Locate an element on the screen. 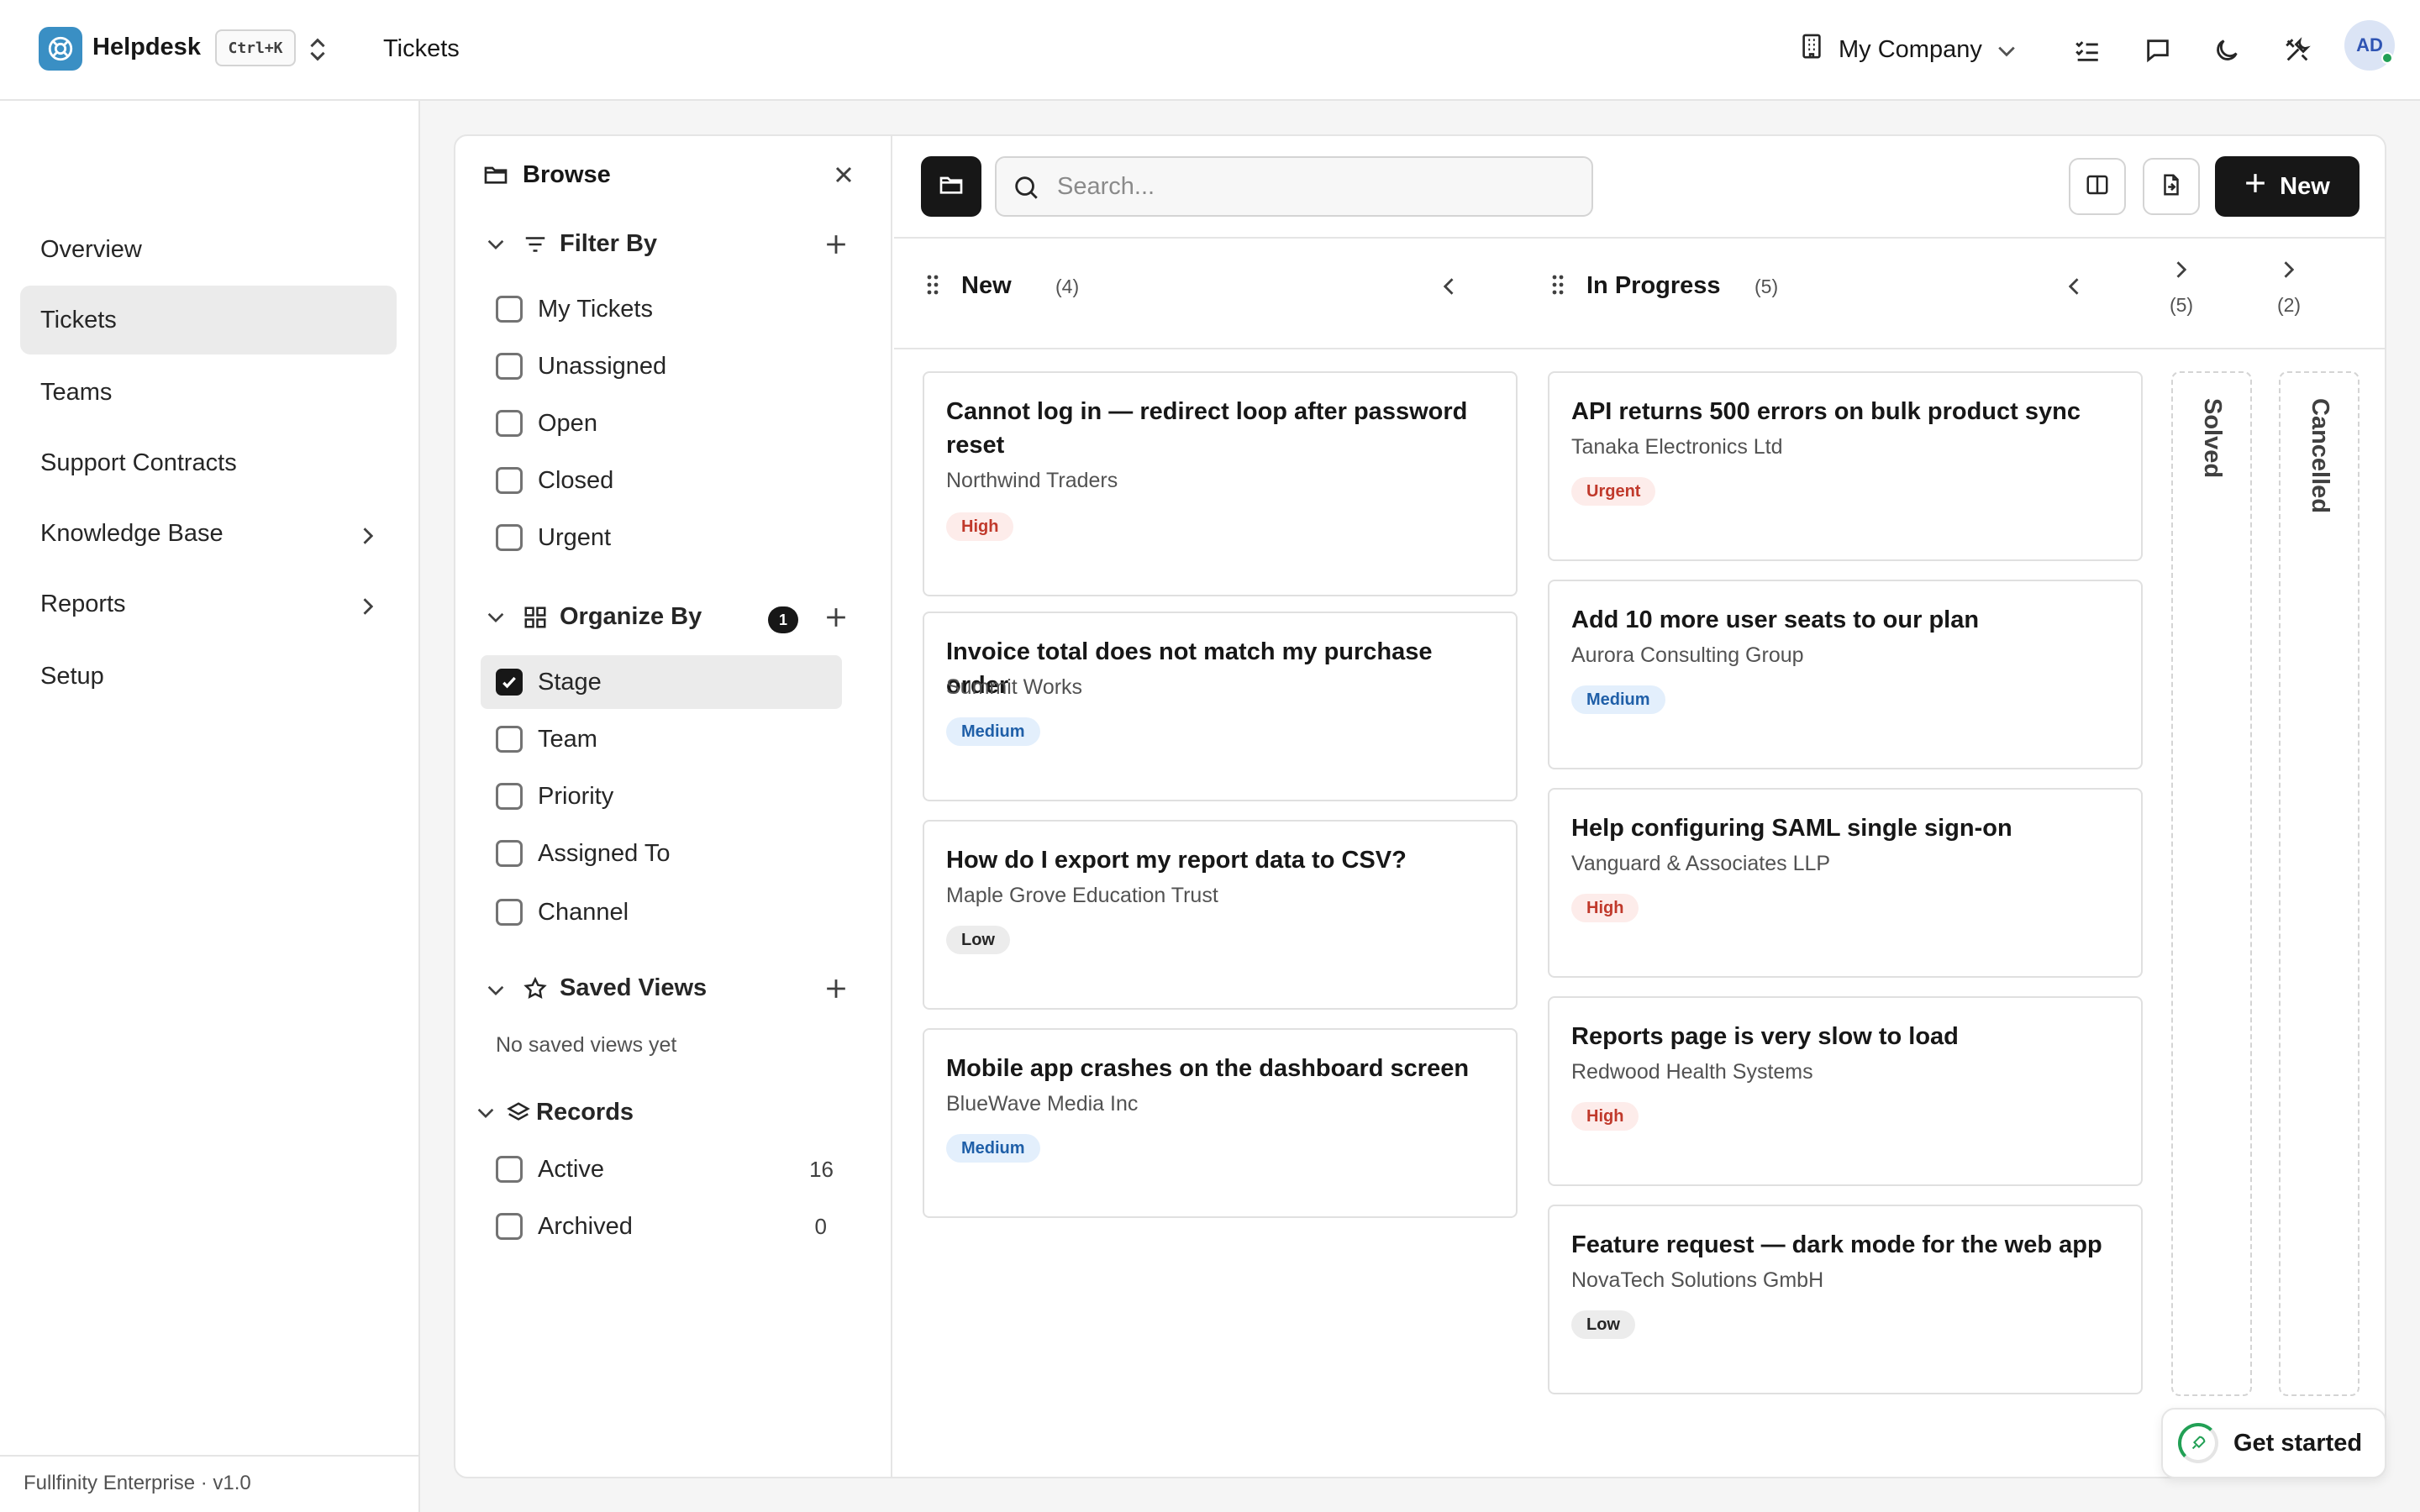  filter-open: Open is located at coordinates (661, 423).